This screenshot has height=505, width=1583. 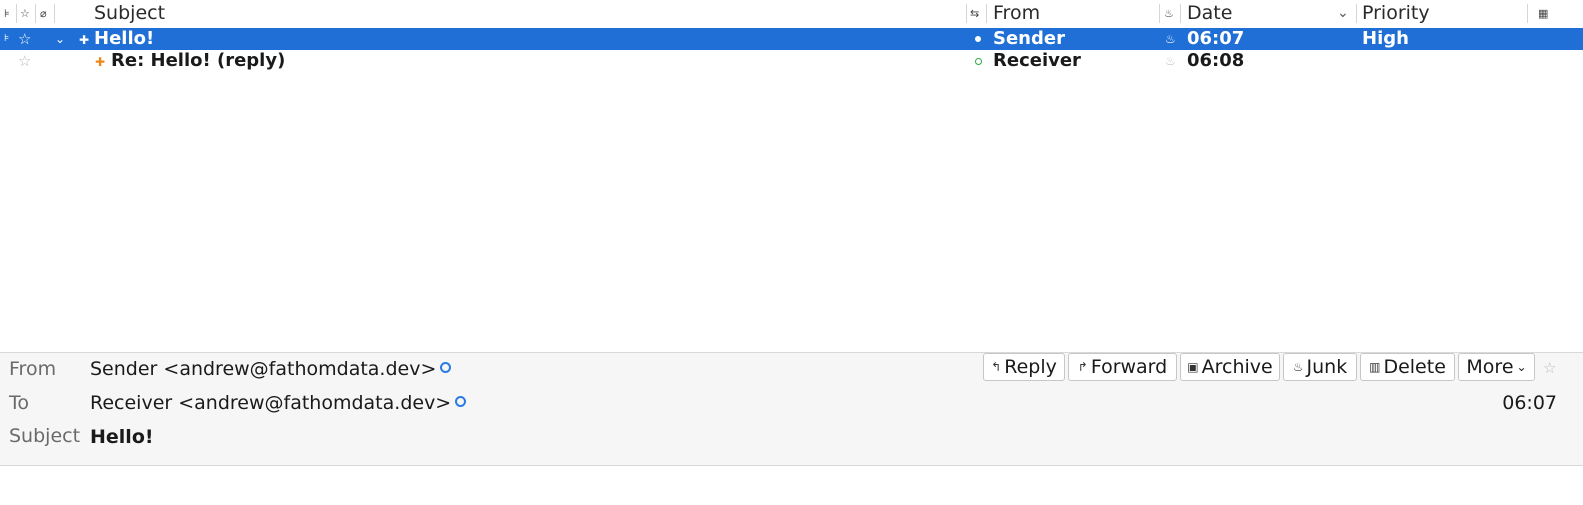 What do you see at coordinates (1529, 403) in the screenshot?
I see `message-time: 06:07` at bounding box center [1529, 403].